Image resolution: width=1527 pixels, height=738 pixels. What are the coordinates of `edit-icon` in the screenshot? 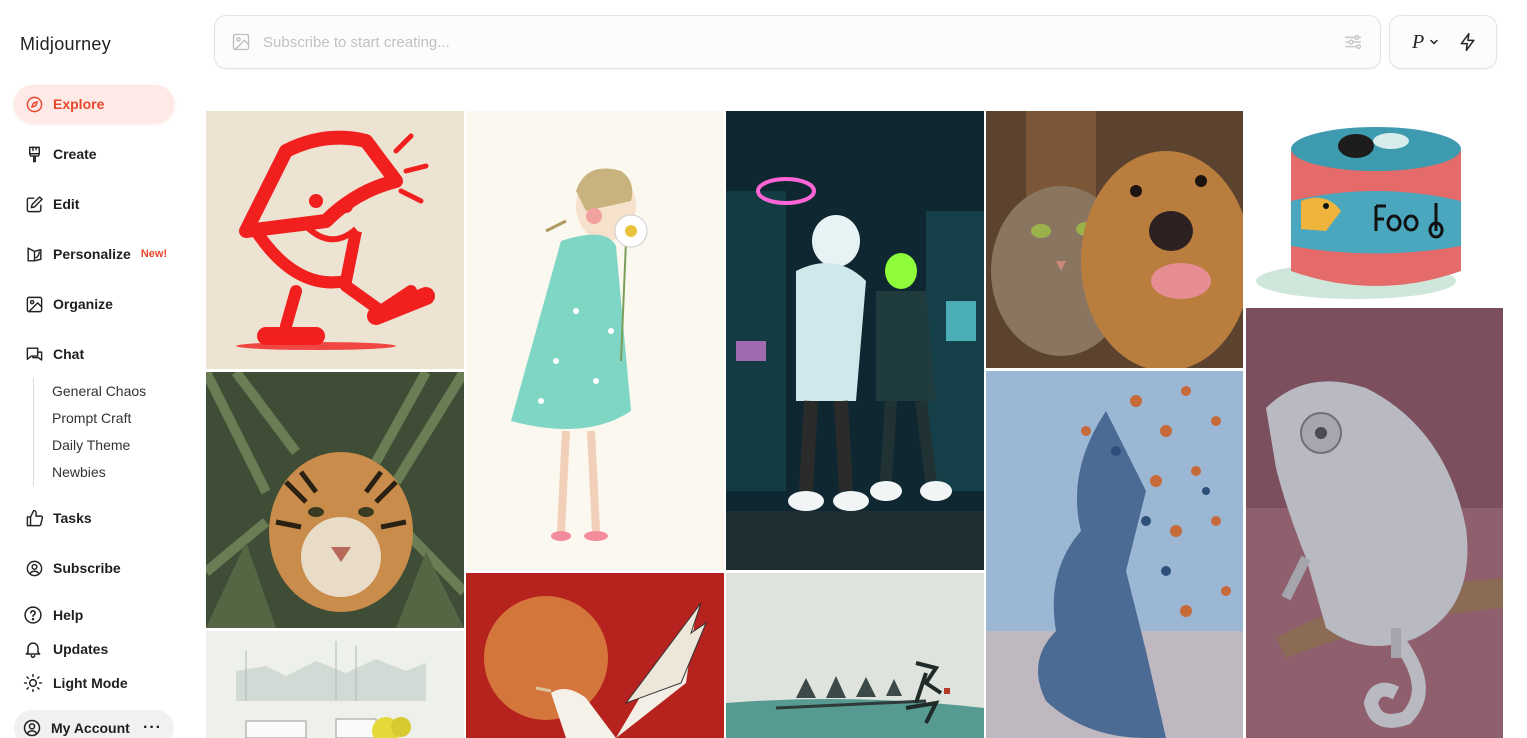 It's located at (34, 204).